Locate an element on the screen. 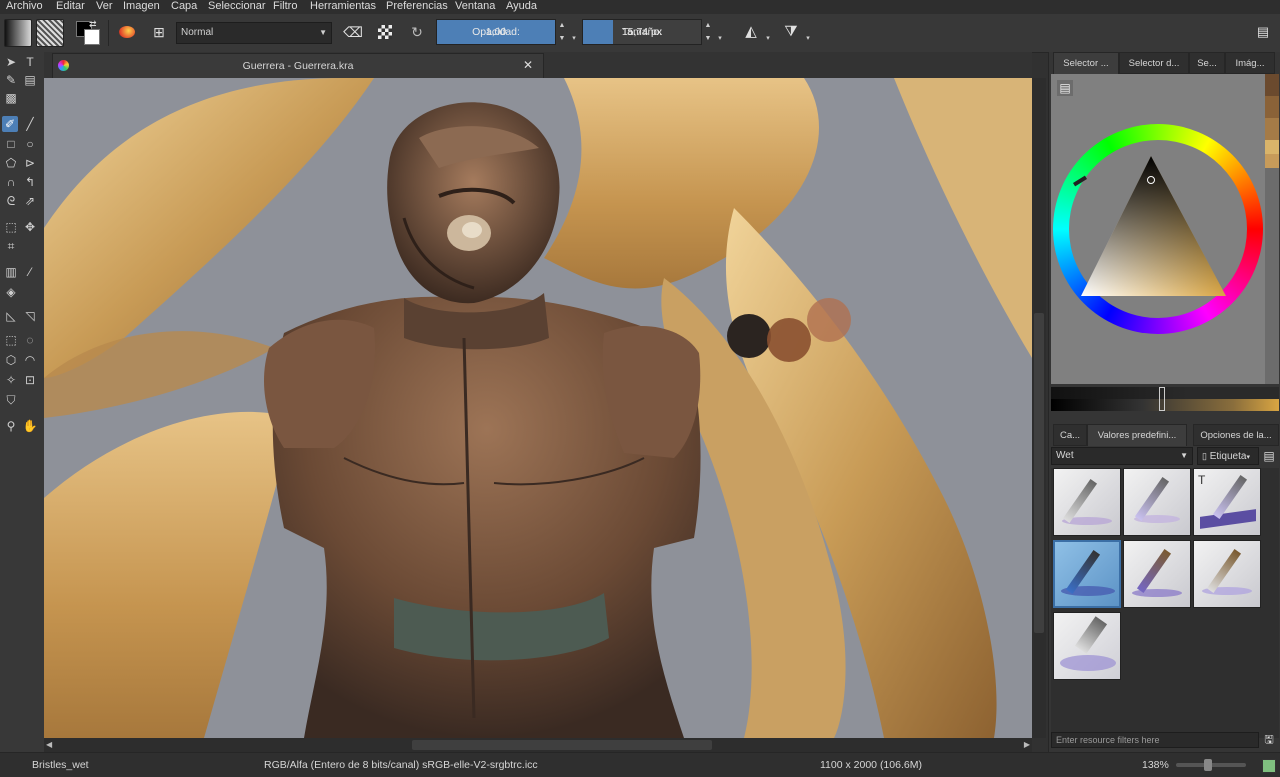  zoom-slider is located at coordinates (1211, 765).